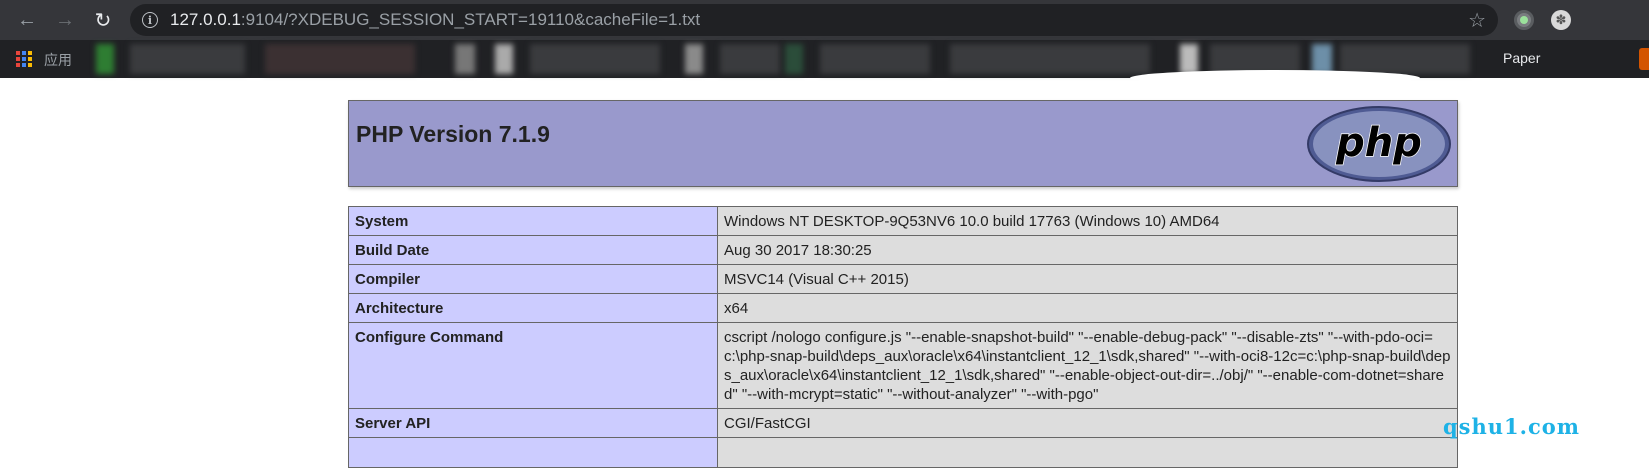 Image resolution: width=1649 pixels, height=472 pixels. Describe the element at coordinates (1561, 20) in the screenshot. I see `extension-icon: ✽` at that location.